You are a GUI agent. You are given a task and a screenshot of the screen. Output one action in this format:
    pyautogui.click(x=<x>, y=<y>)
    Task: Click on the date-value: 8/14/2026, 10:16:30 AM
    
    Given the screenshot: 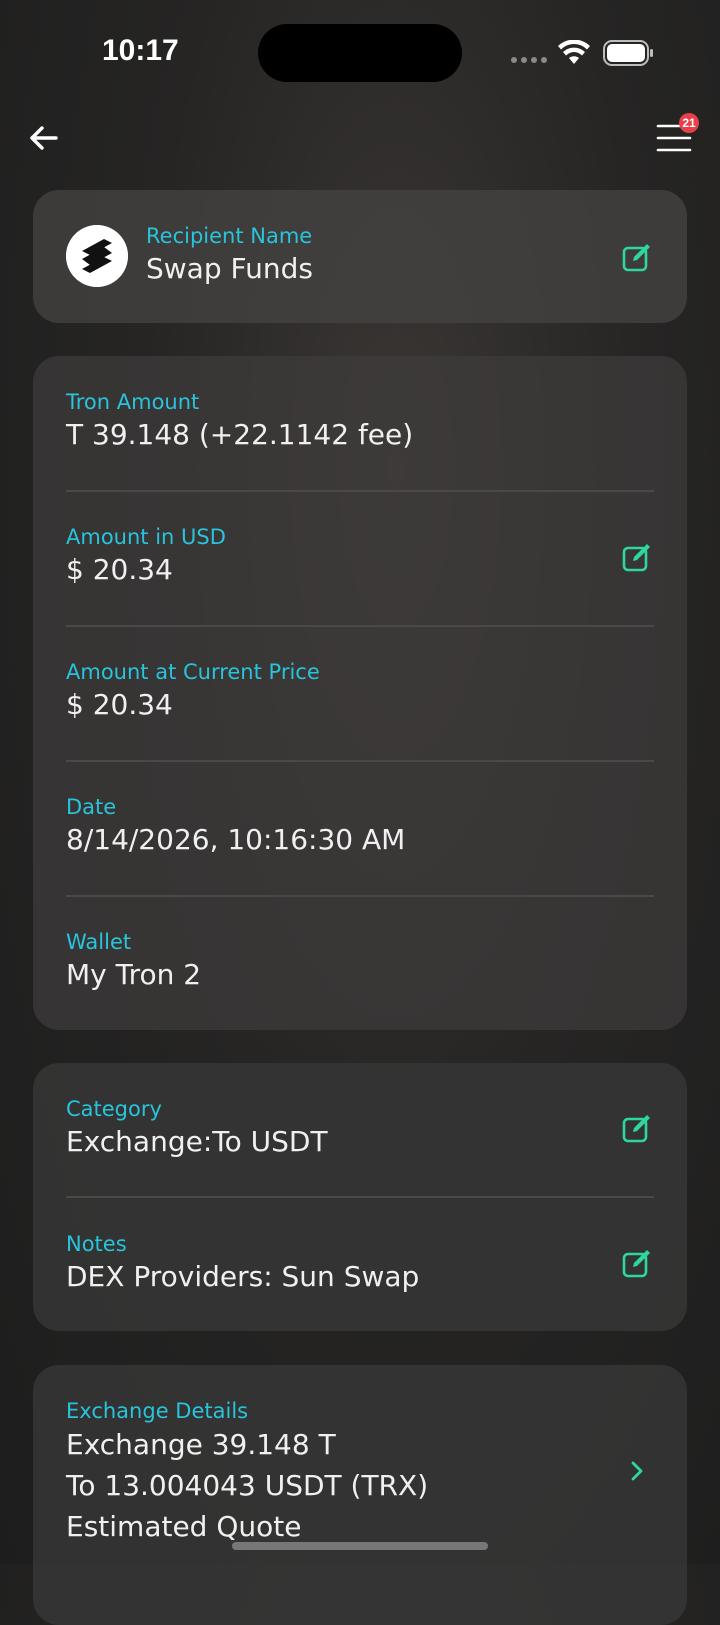 What is the action you would take?
    pyautogui.click(x=236, y=839)
    